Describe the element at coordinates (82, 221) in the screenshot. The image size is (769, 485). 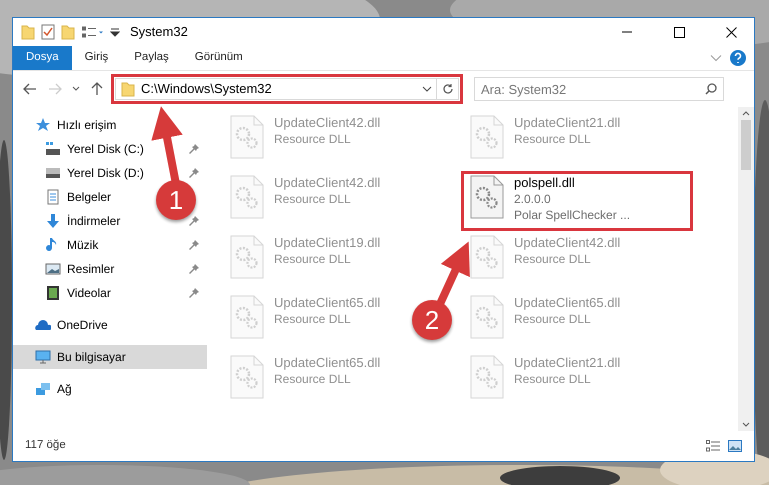
I see `sidebar-item: İndirmeler` at that location.